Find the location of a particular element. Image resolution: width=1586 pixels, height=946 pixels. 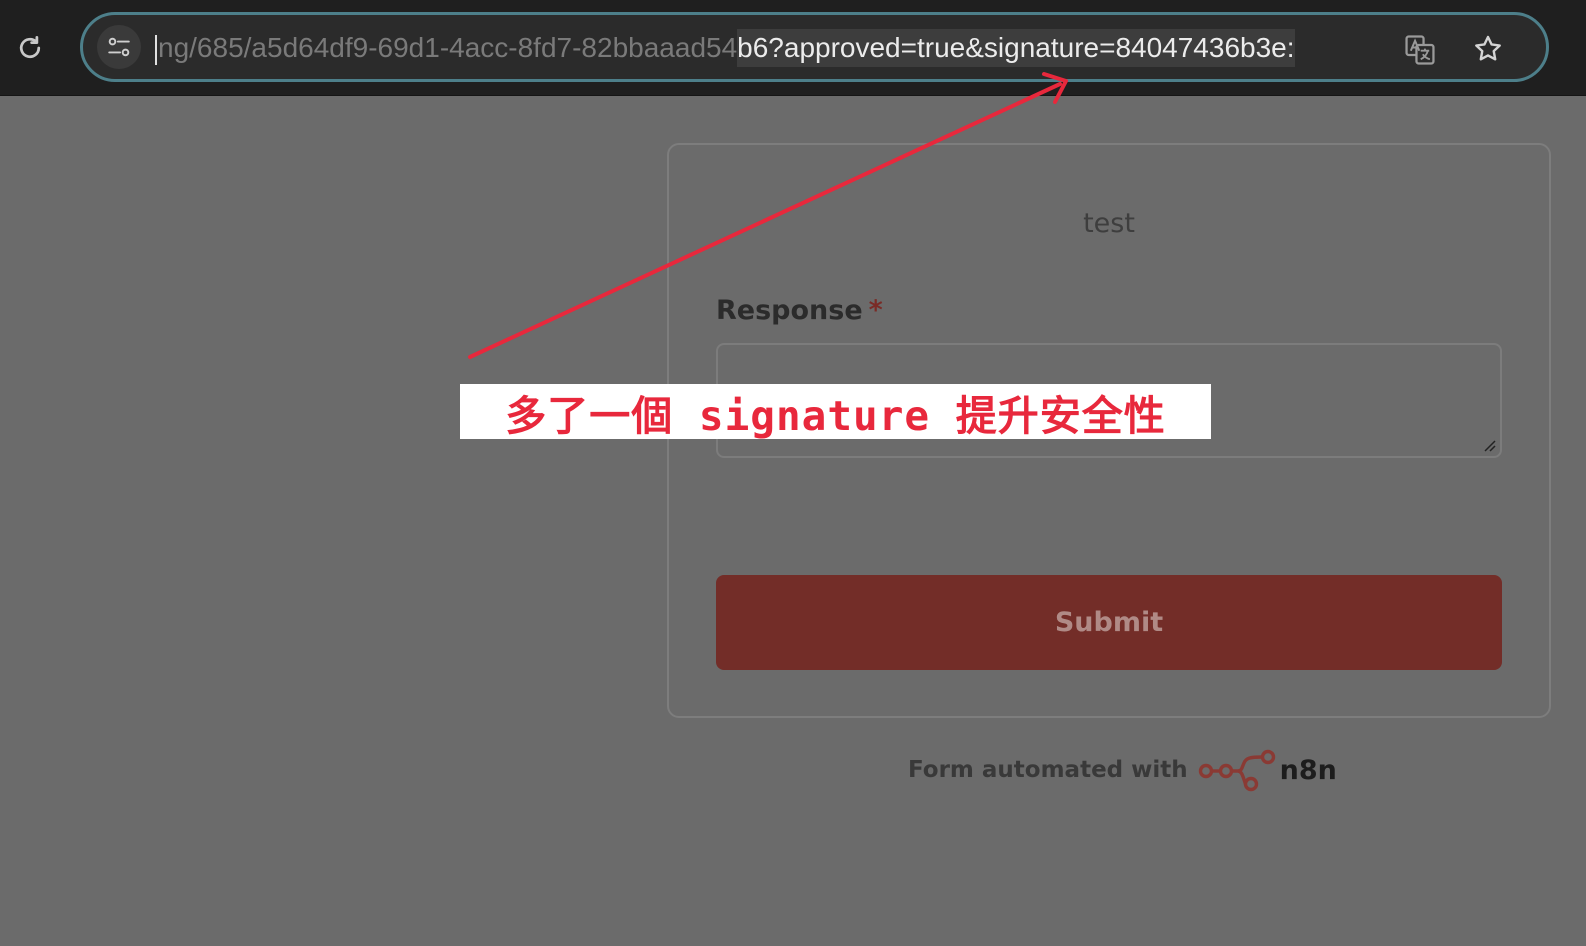

star-icon is located at coordinates (1488, 48).